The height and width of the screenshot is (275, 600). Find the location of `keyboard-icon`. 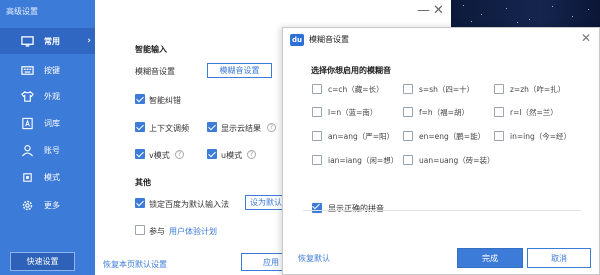

keyboard-icon is located at coordinates (27, 70).